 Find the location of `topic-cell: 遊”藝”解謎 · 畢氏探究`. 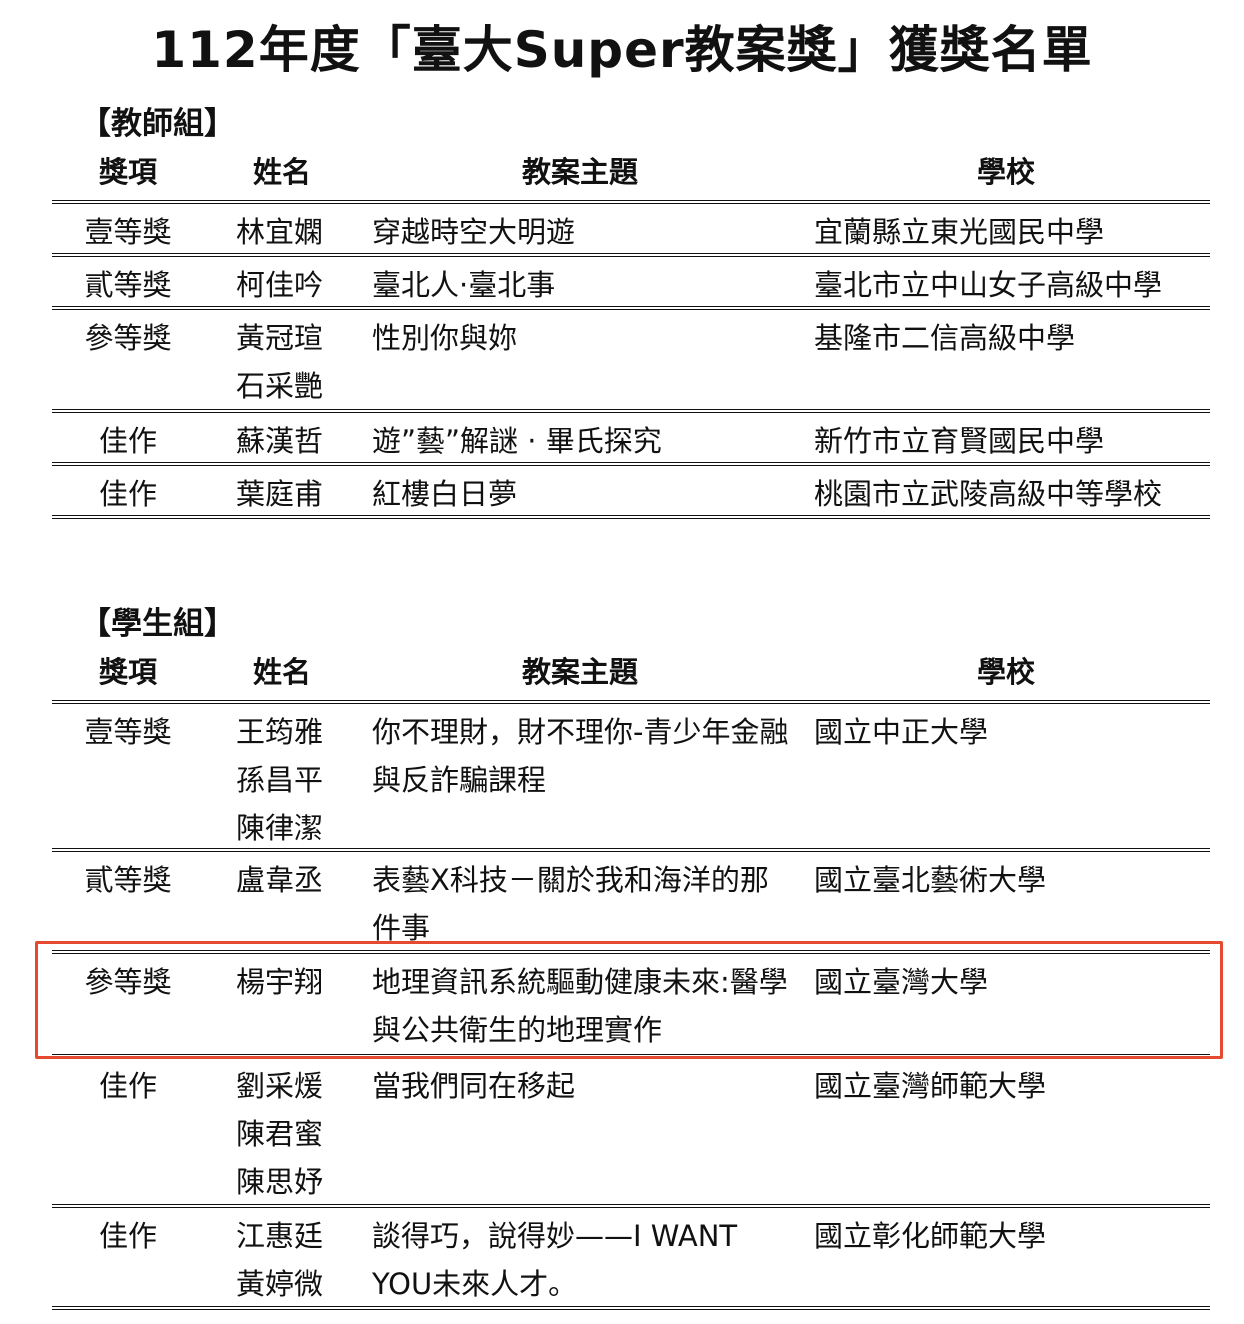

topic-cell: 遊”藝”解謎 · 畢氏探究 is located at coordinates (517, 441).